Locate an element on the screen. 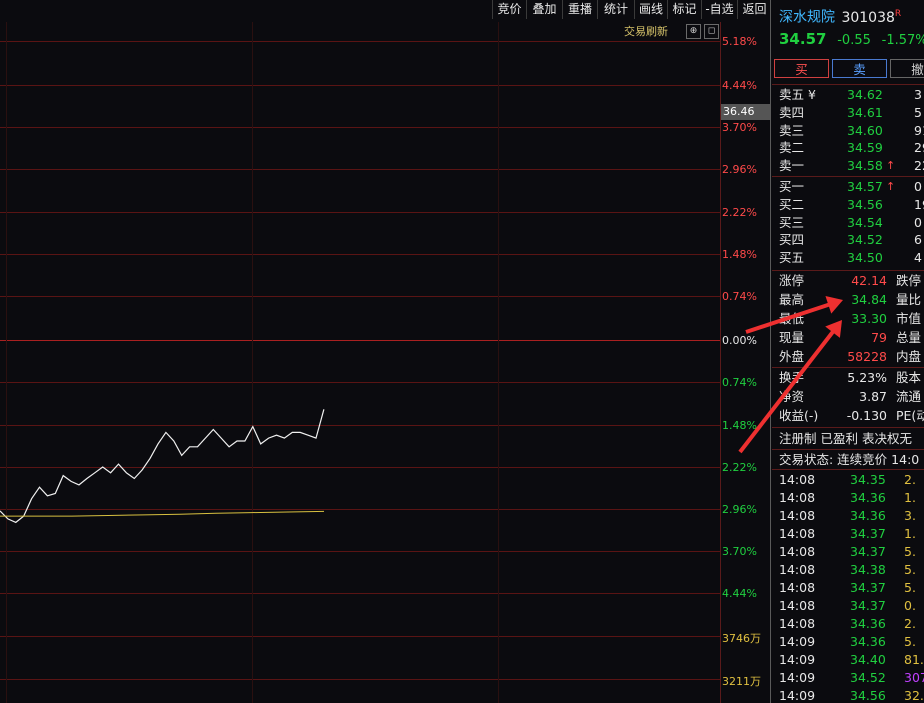 The height and width of the screenshot is (703, 924). tick-price: 34.56 is located at coordinates (868, 695).